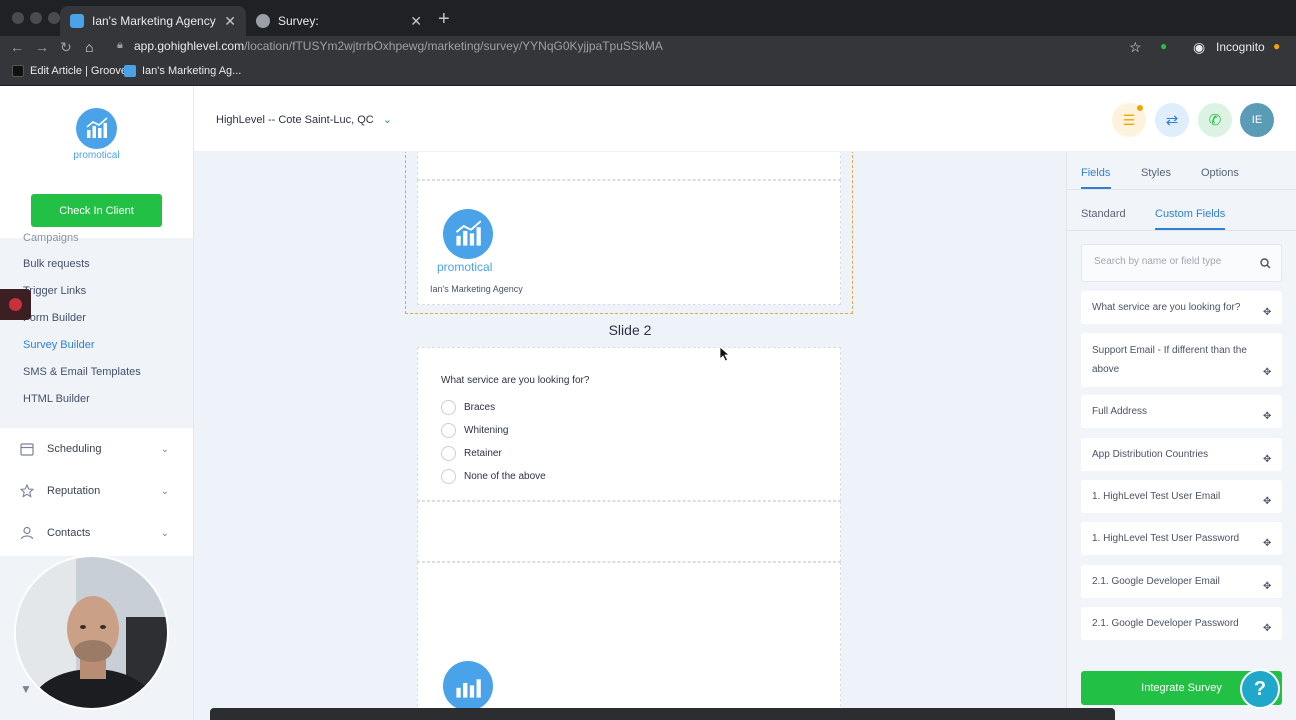  What do you see at coordinates (54, 291) in the screenshot?
I see `sidebar-item-trigger-links: Trigger Links` at bounding box center [54, 291].